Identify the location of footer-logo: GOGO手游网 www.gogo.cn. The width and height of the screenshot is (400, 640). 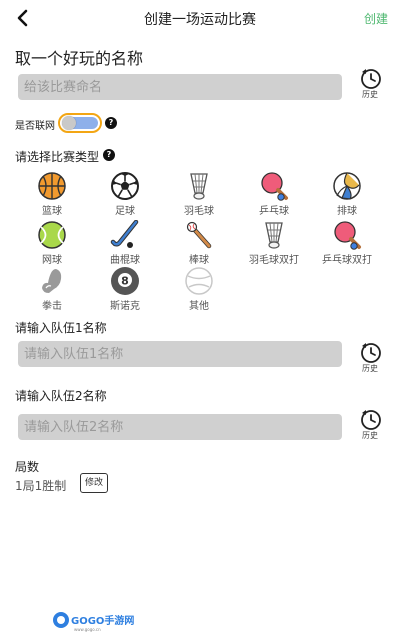
(94, 621).